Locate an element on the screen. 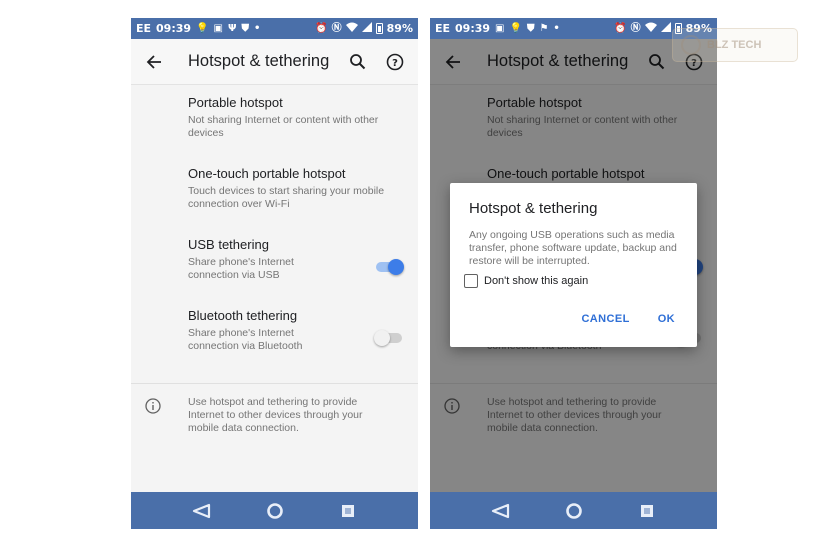  checkbox-label: Don't show this again is located at coordinates (536, 281).